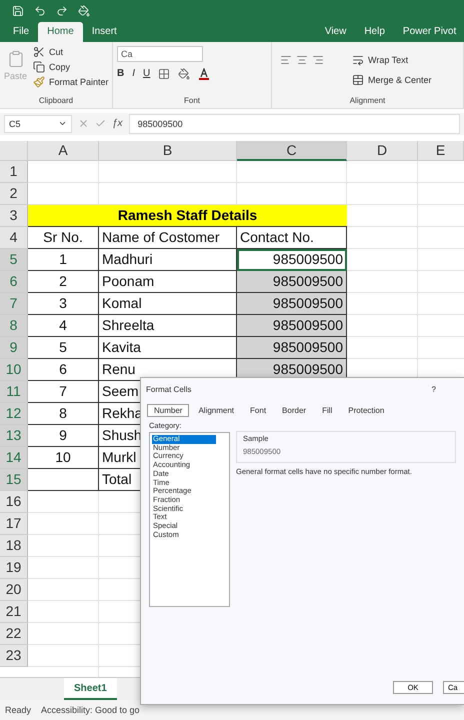 This screenshot has height=720, width=464. Describe the element at coordinates (204, 74) in the screenshot. I see `font-color-icon` at that location.